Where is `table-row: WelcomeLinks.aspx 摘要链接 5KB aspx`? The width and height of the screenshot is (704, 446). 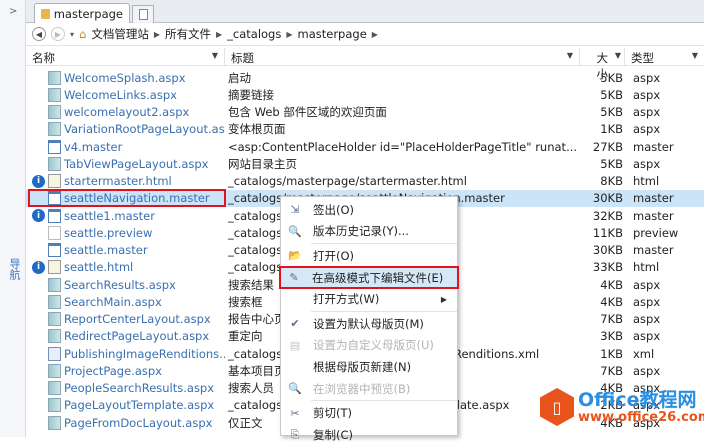
table-row: WelcomeLinks.aspx 摘要链接 5KB aspx is located at coordinates (365, 94).